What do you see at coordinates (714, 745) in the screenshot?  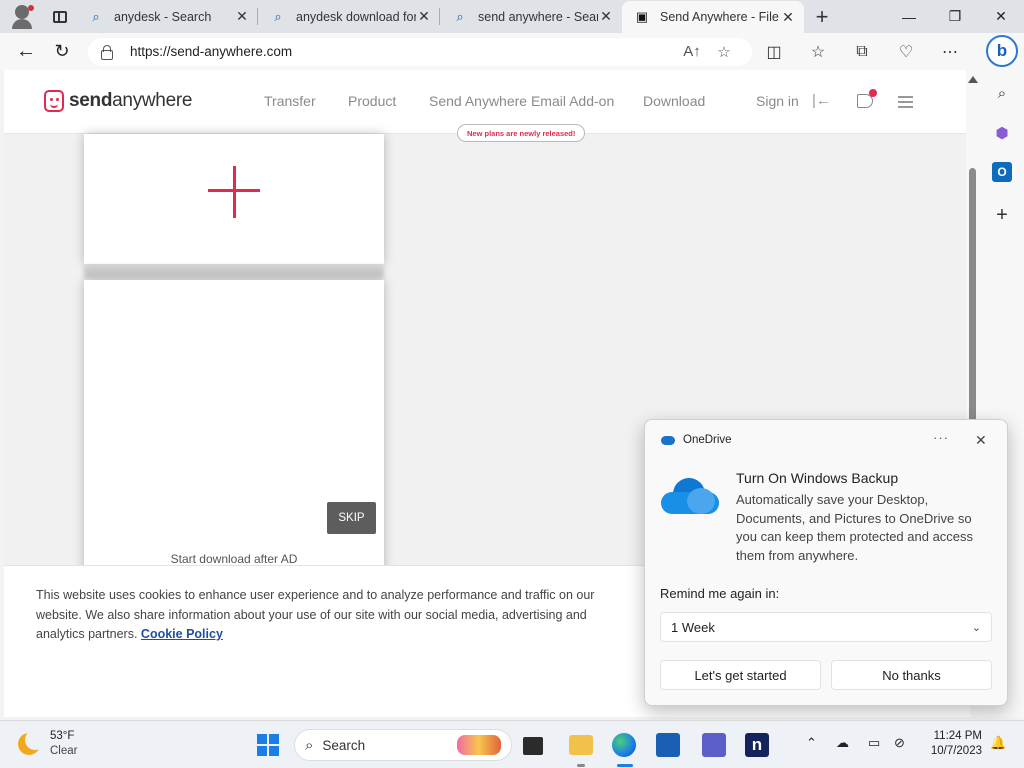 I see `teams-icon` at bounding box center [714, 745].